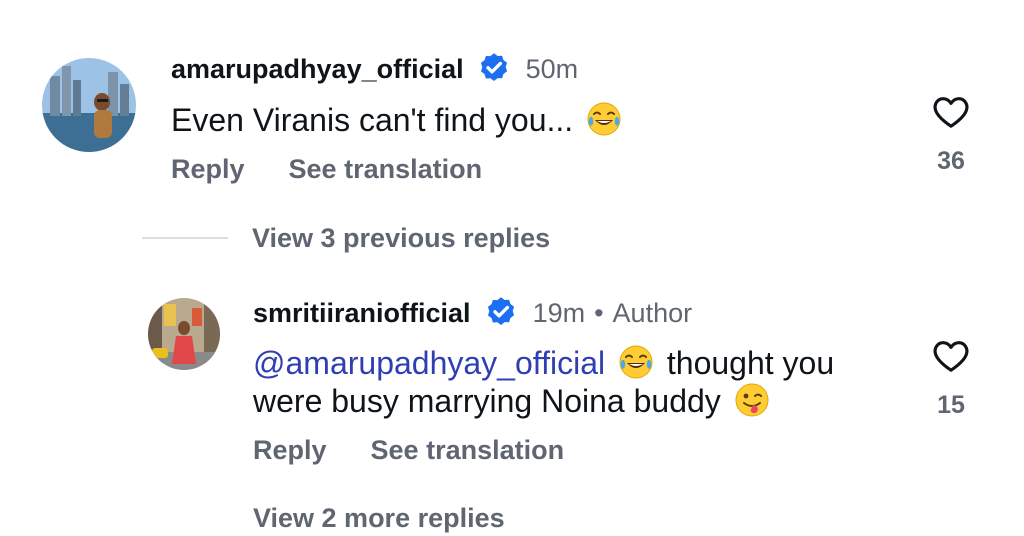 This screenshot has height=536, width=1024. Describe the element at coordinates (752, 400) in the screenshot. I see `winking-face-with-tongue-icon` at that location.